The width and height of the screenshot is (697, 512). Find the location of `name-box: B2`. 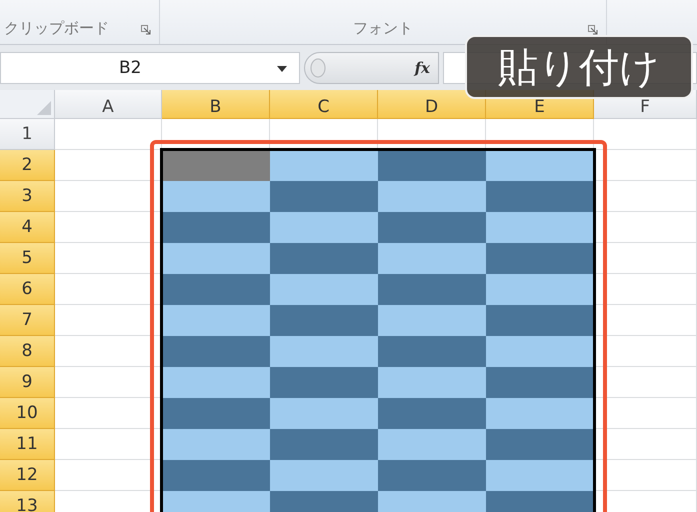

name-box: B2 is located at coordinates (150, 68).